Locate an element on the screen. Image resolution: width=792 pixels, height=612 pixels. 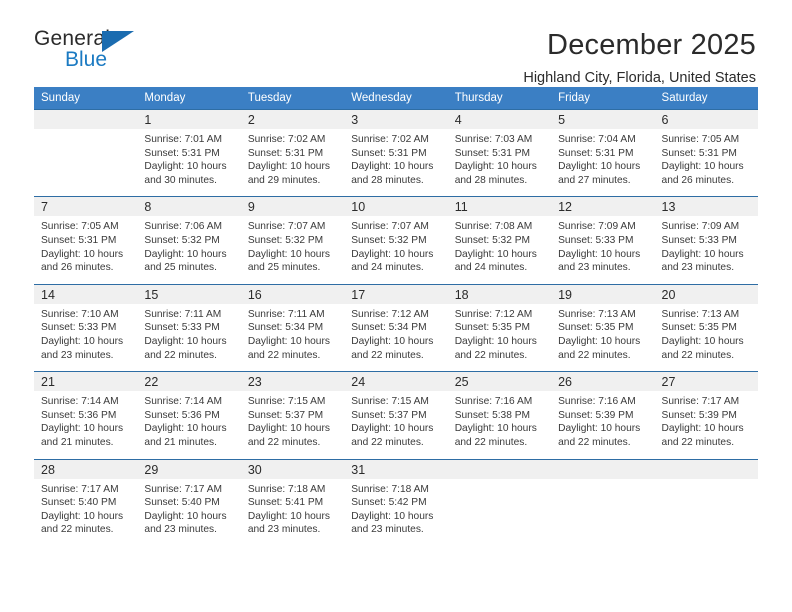
page-subtitle: Highland City, Florida, United States is located at coordinates (639, 78).